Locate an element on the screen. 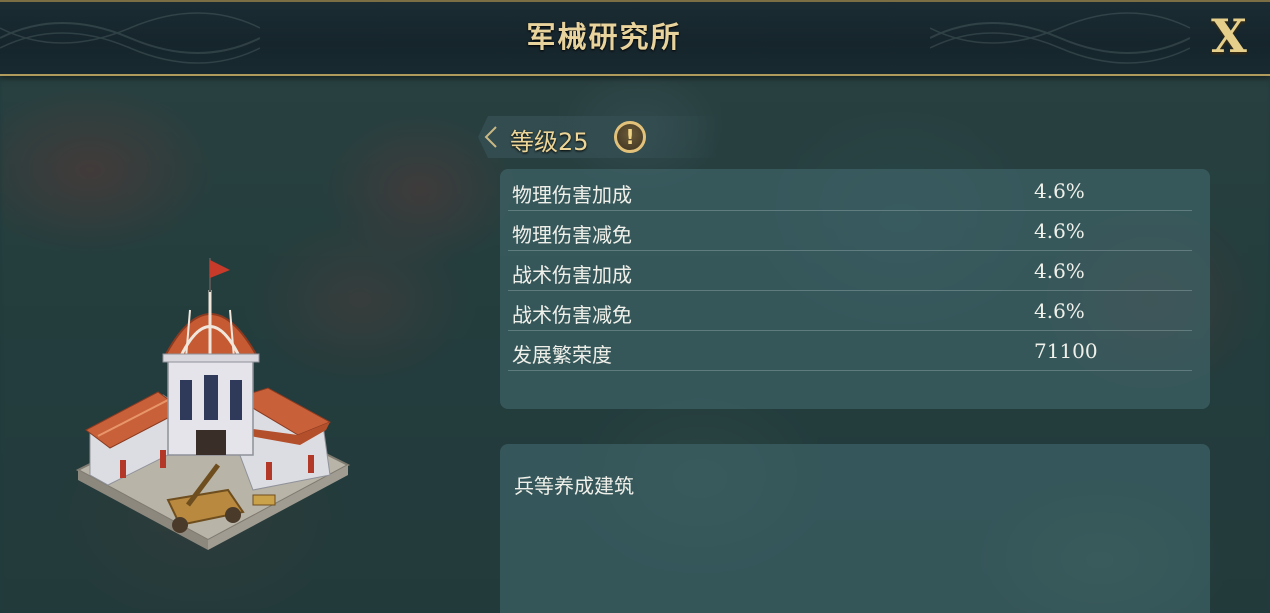 Image resolution: width=1270 pixels, height=613 pixels. level-label: 等级25 is located at coordinates (549, 142).